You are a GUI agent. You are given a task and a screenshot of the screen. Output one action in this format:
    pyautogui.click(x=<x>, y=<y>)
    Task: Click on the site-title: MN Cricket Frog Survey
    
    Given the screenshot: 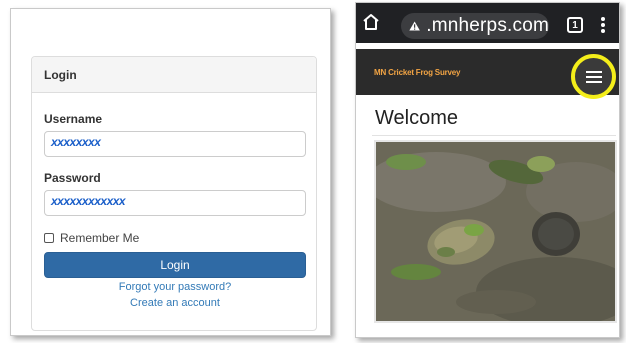 What is the action you would take?
    pyautogui.click(x=417, y=72)
    